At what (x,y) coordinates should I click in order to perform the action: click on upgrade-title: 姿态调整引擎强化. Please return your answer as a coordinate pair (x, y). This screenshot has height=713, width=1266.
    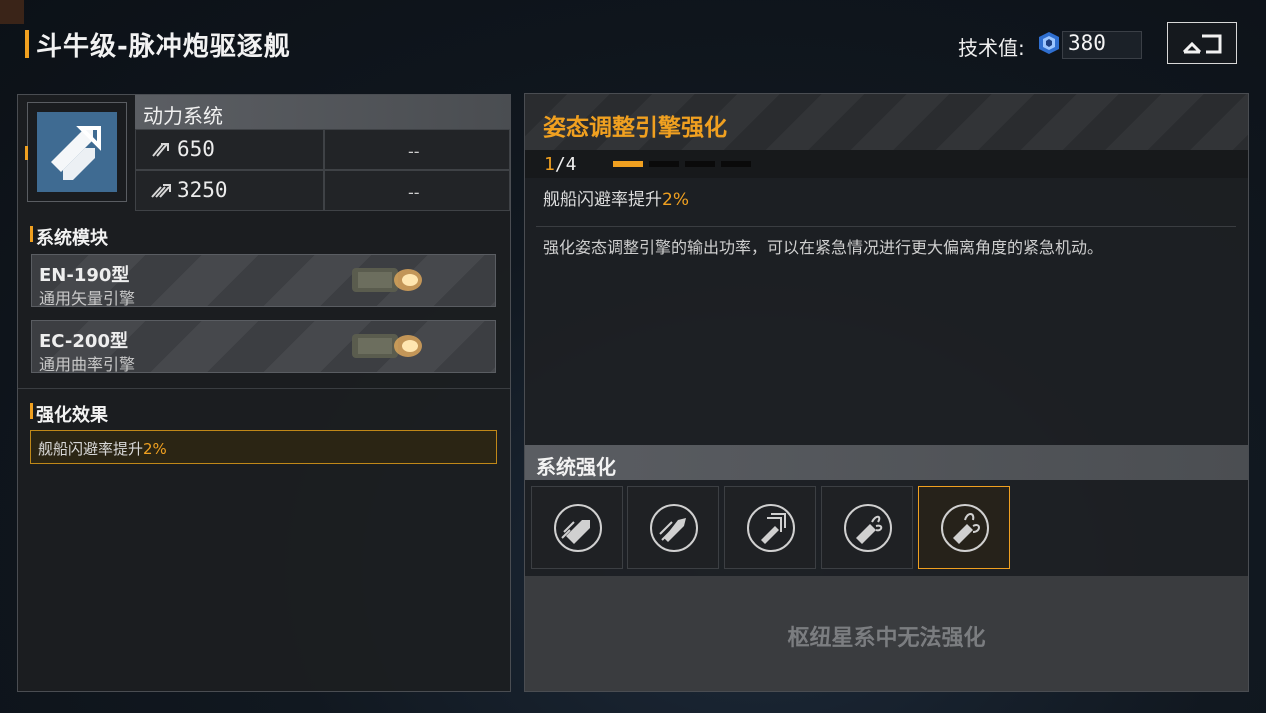
    Looking at the image, I should click on (635, 128).